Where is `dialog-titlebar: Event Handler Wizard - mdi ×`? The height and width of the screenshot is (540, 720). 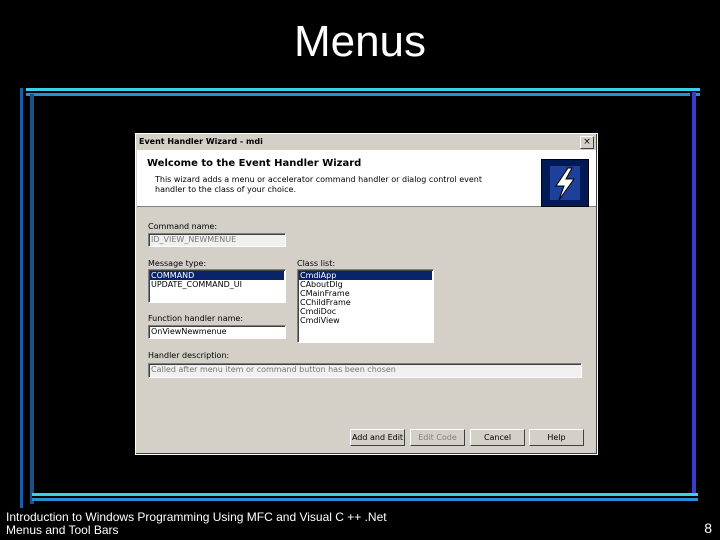
dialog-titlebar: Event Handler Wizard - mdi × is located at coordinates (366, 143).